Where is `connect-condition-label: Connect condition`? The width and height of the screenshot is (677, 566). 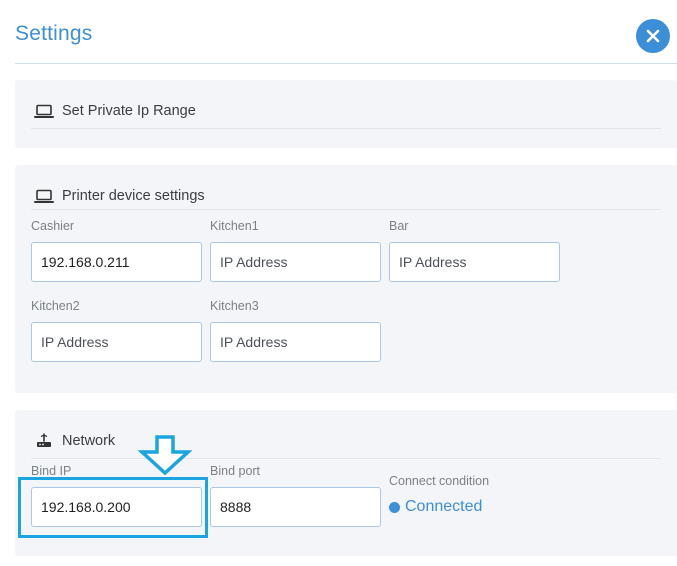
connect-condition-label: Connect condition is located at coordinates (439, 481).